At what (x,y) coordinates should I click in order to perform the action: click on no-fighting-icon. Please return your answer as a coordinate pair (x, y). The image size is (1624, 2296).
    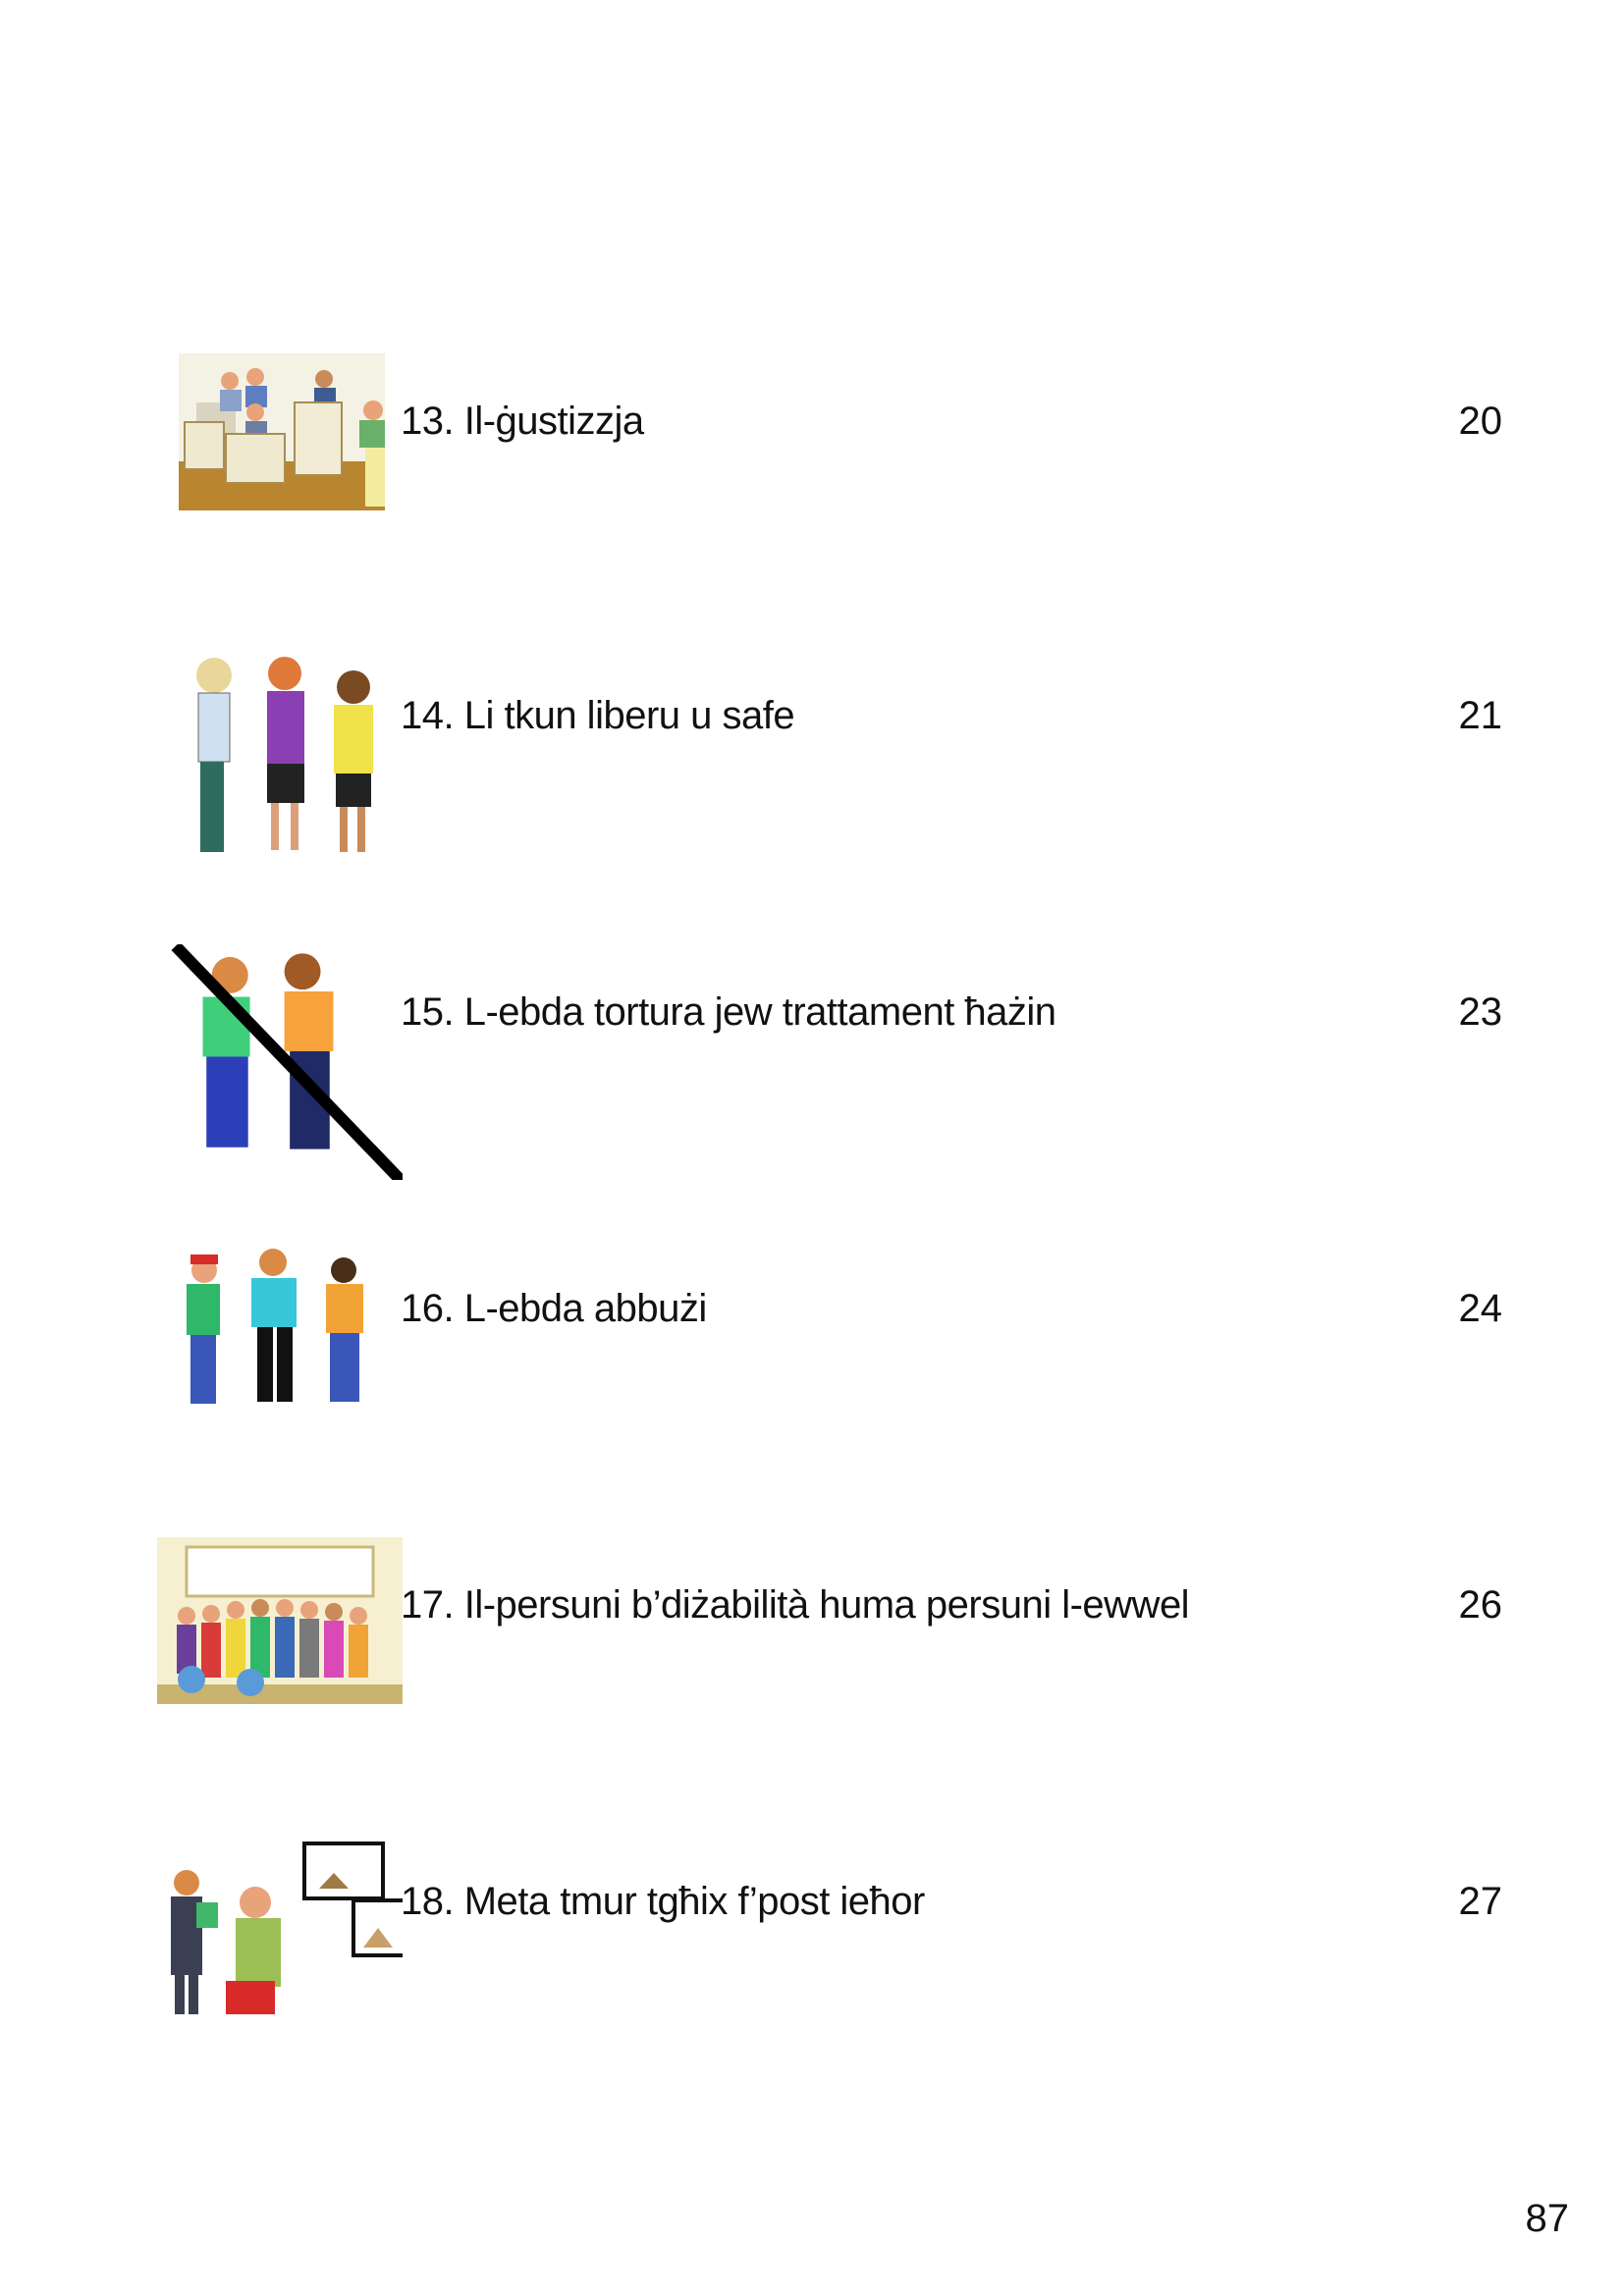
    Looking at the image, I should click on (280, 1062).